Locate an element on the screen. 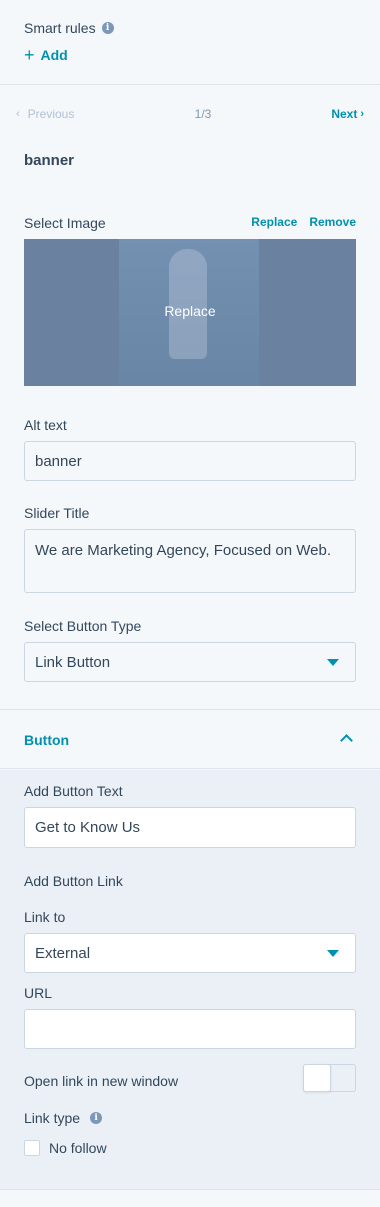 The image size is (380, 1207). slider-title-label: Slider Title is located at coordinates (57, 513).